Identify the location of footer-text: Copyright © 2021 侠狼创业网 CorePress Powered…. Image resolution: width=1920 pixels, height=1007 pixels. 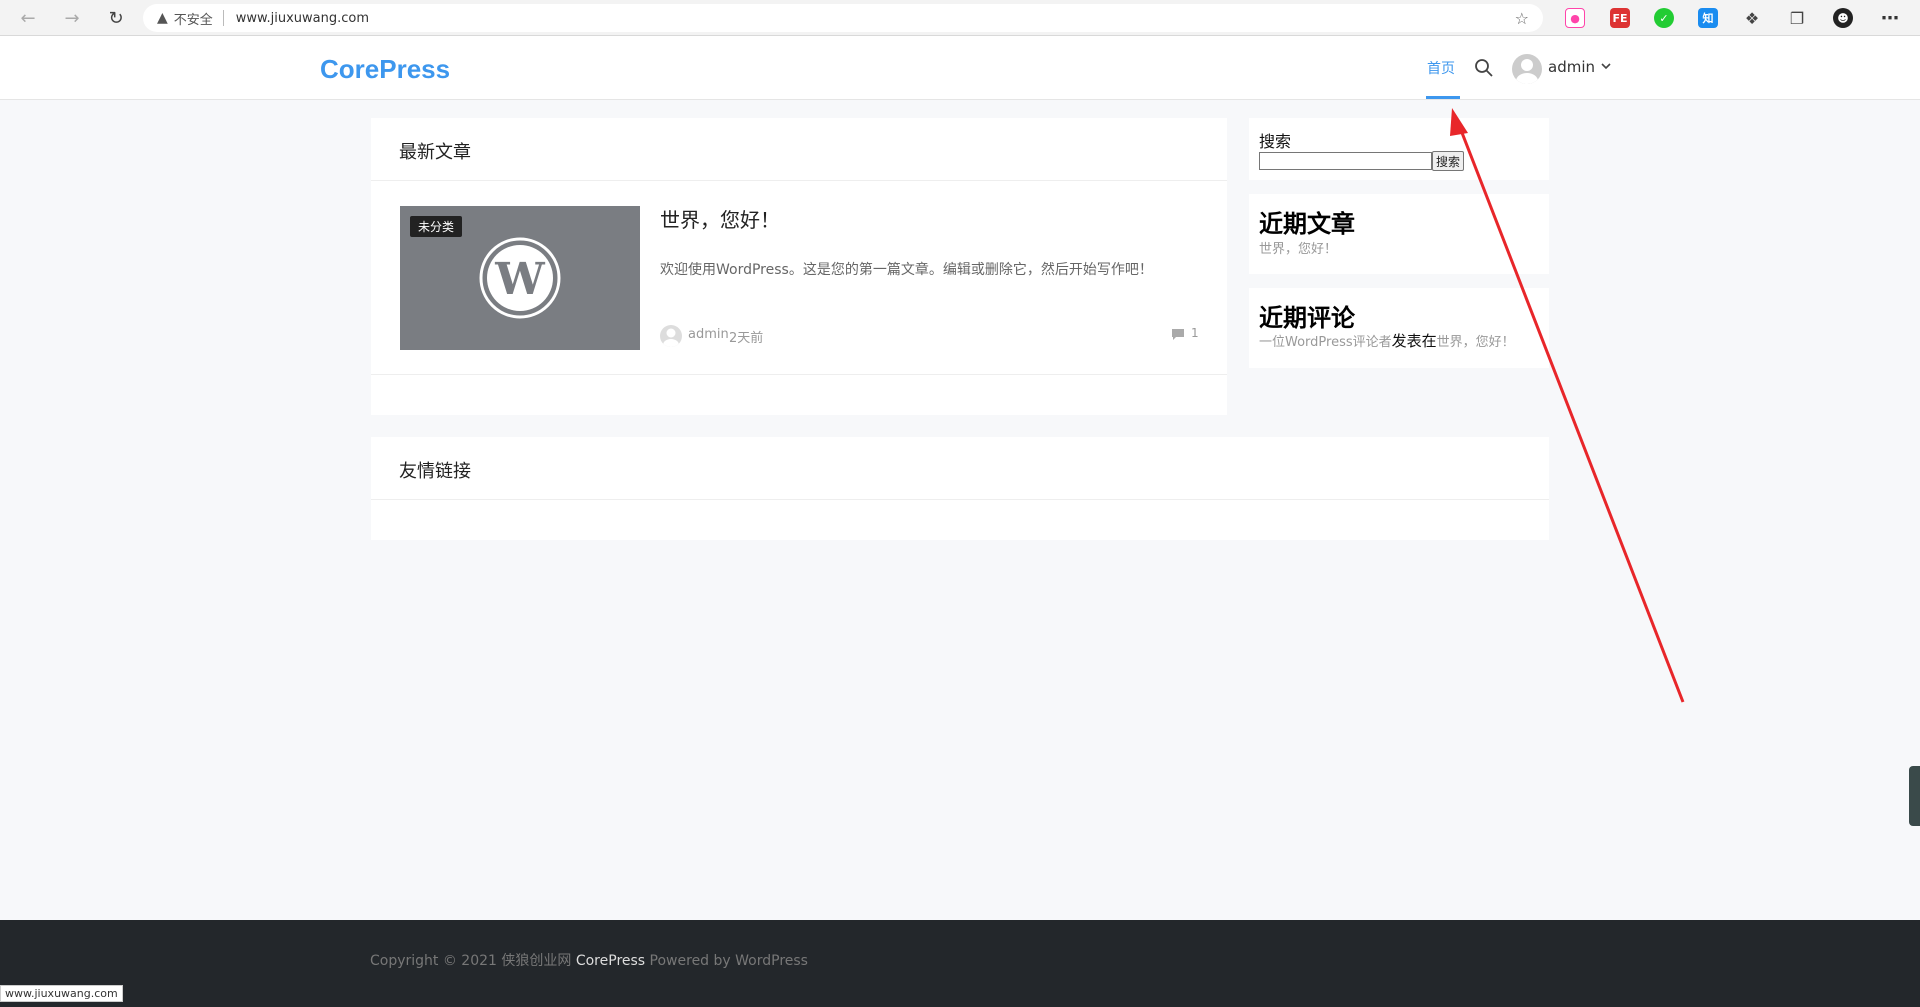
(589, 960).